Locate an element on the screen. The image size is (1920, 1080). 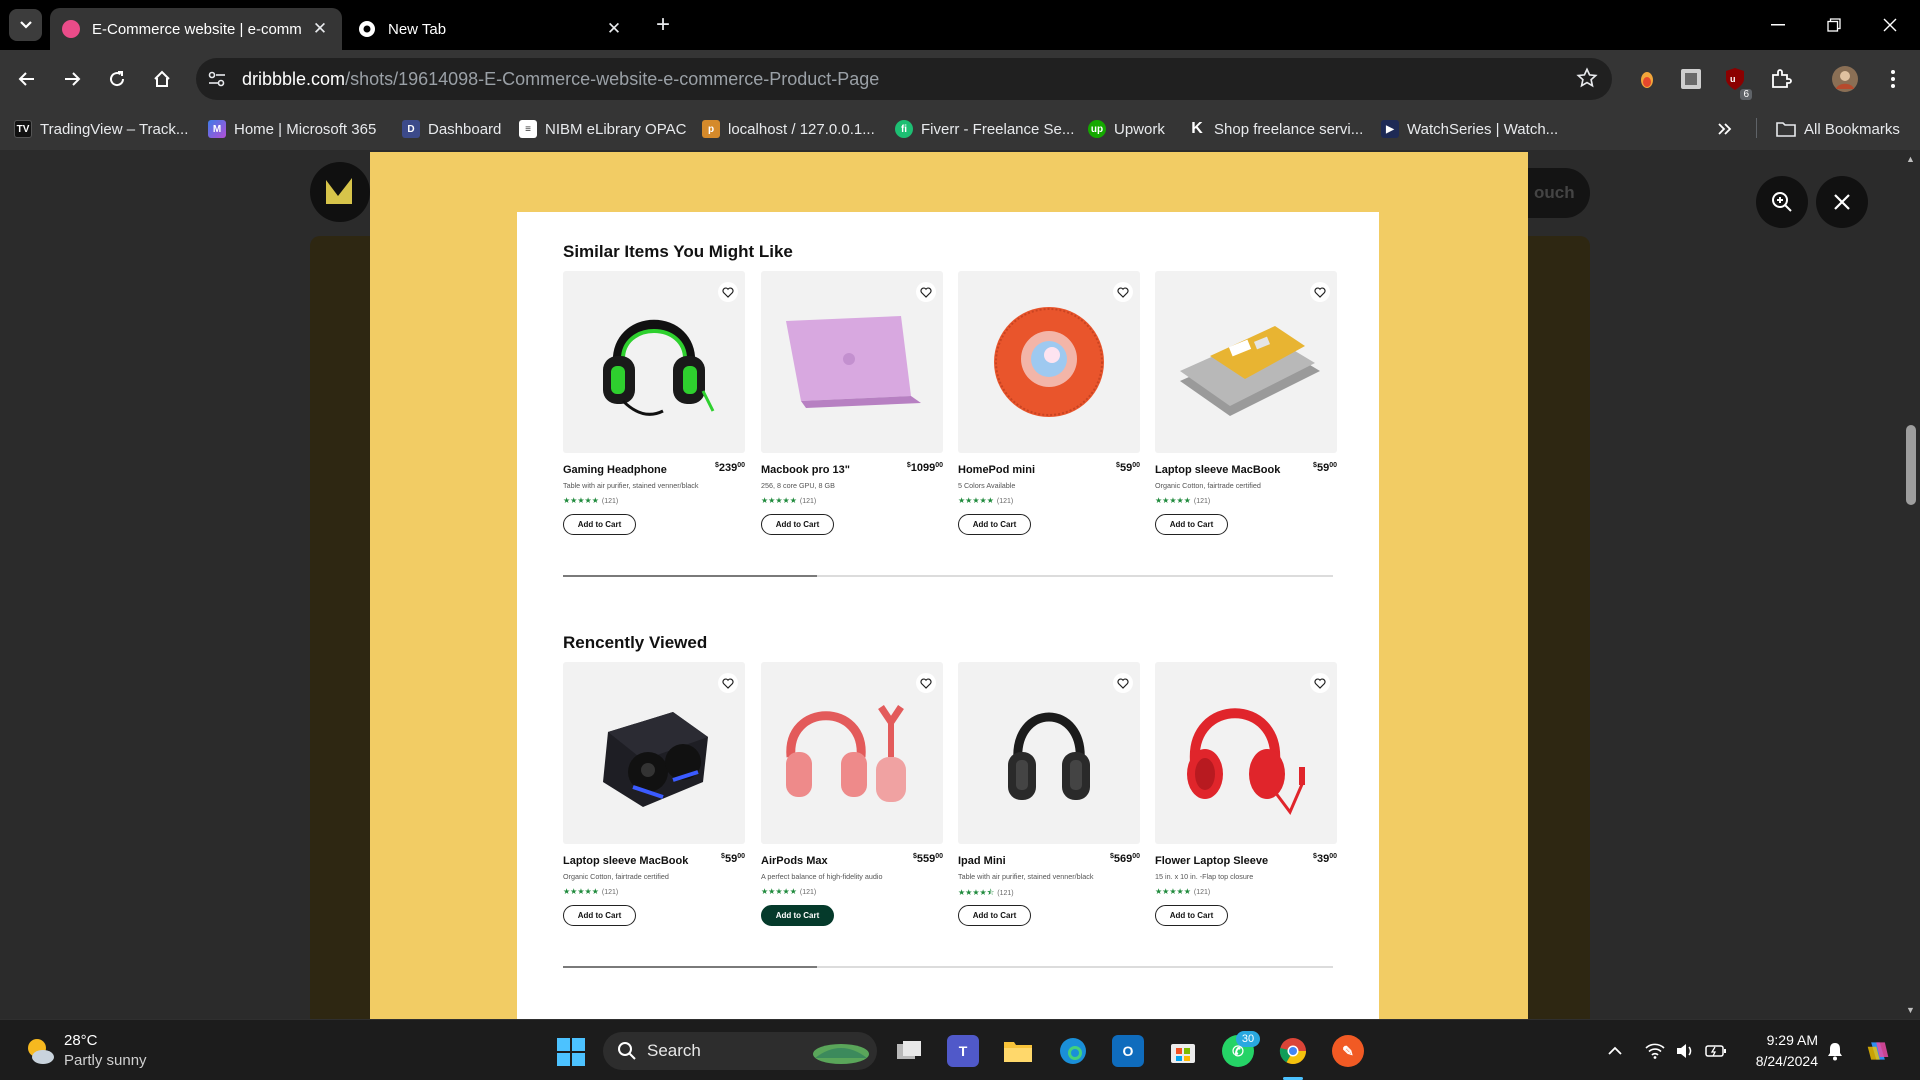
metamask-extension-icon is located at coordinates (1647, 79).